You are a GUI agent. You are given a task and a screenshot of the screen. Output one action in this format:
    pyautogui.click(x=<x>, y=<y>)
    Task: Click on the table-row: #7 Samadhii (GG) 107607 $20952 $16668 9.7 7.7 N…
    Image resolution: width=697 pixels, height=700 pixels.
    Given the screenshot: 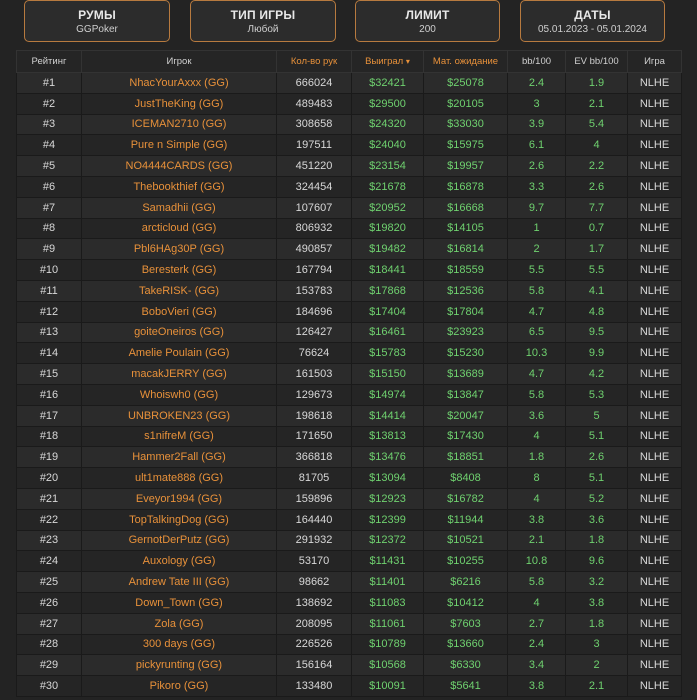 What is the action you would take?
    pyautogui.click(x=349, y=207)
    